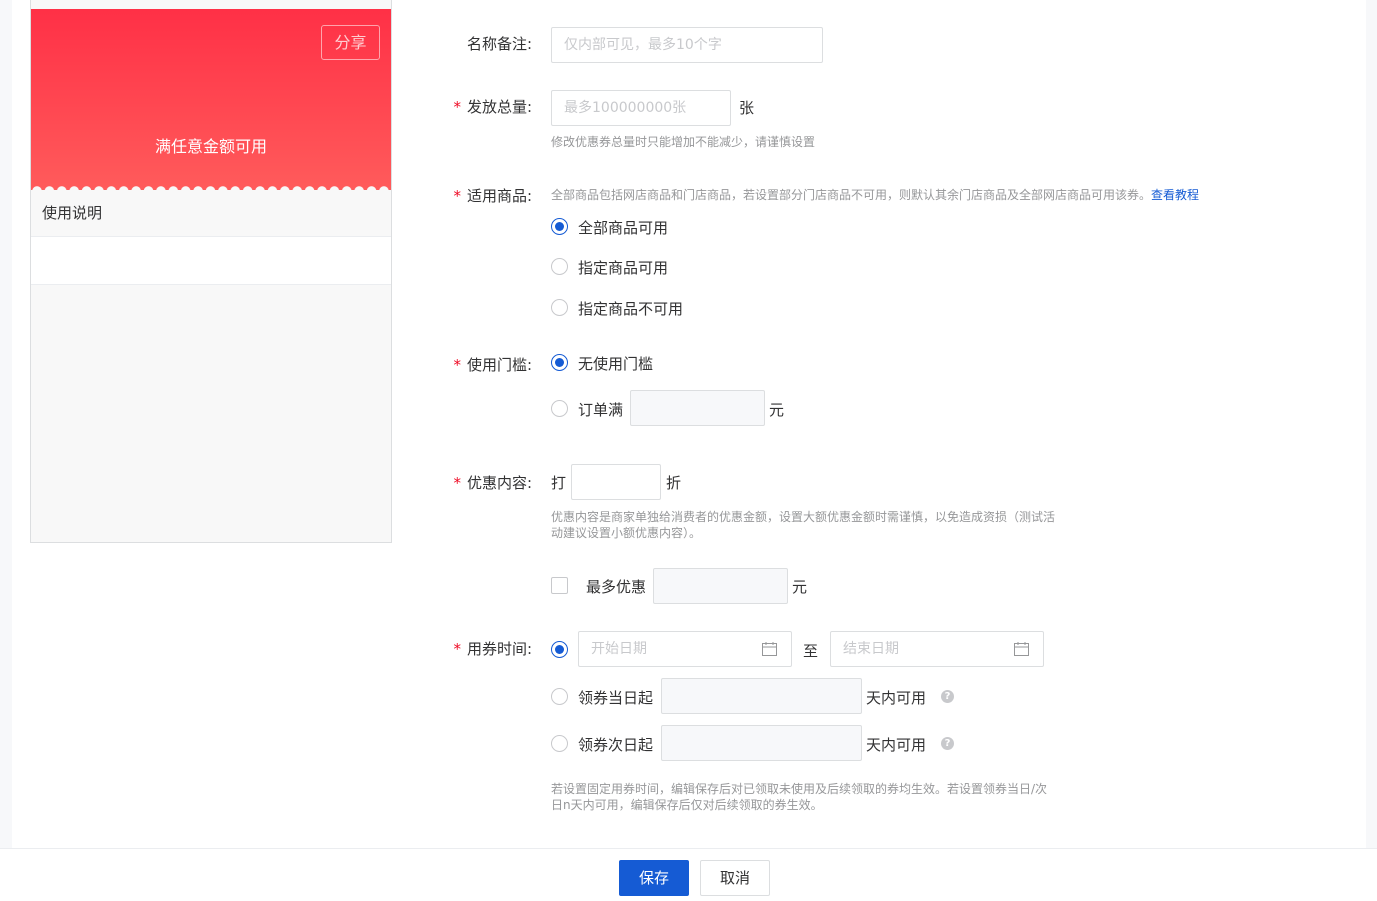 The image size is (1377, 901). I want to click on discount-rate-input, so click(616, 482).